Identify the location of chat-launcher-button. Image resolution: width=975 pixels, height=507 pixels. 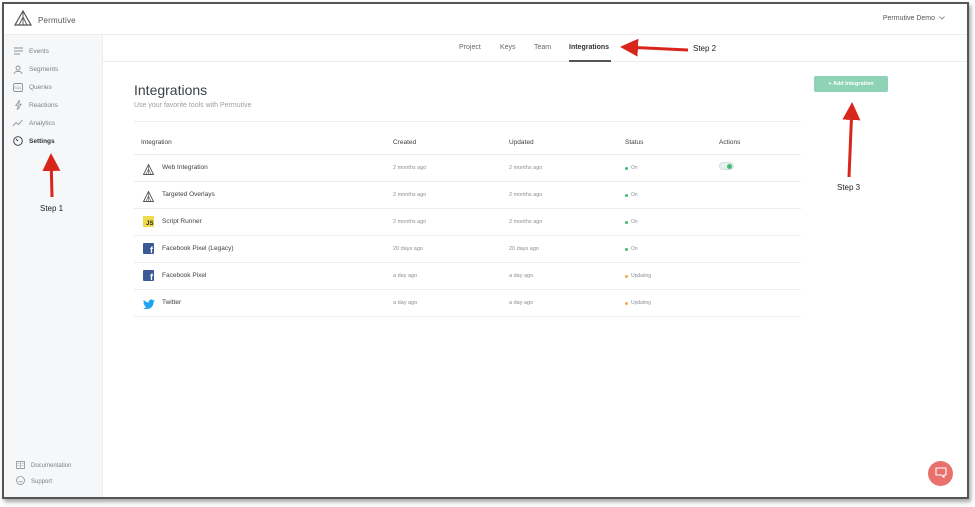
(940, 473).